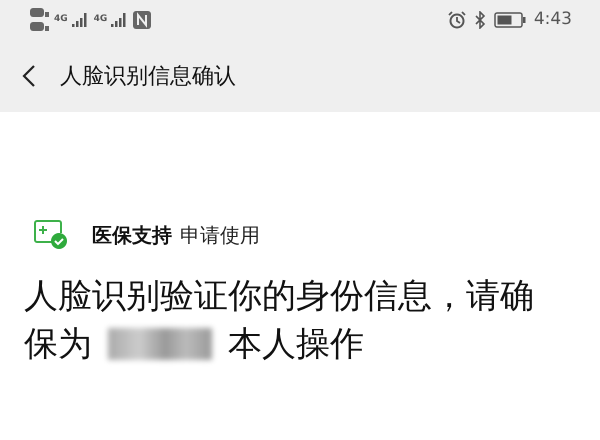 Image resolution: width=600 pixels, height=440 pixels. What do you see at coordinates (148, 76) in the screenshot?
I see `page-title: 人脸识别信息确认` at bounding box center [148, 76].